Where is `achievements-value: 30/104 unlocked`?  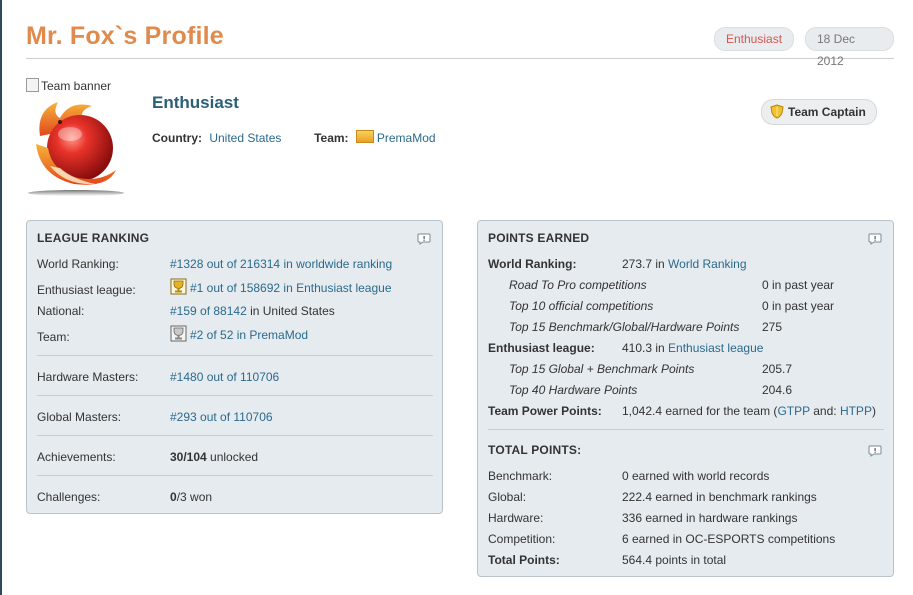 achievements-value: 30/104 unlocked is located at coordinates (214, 457).